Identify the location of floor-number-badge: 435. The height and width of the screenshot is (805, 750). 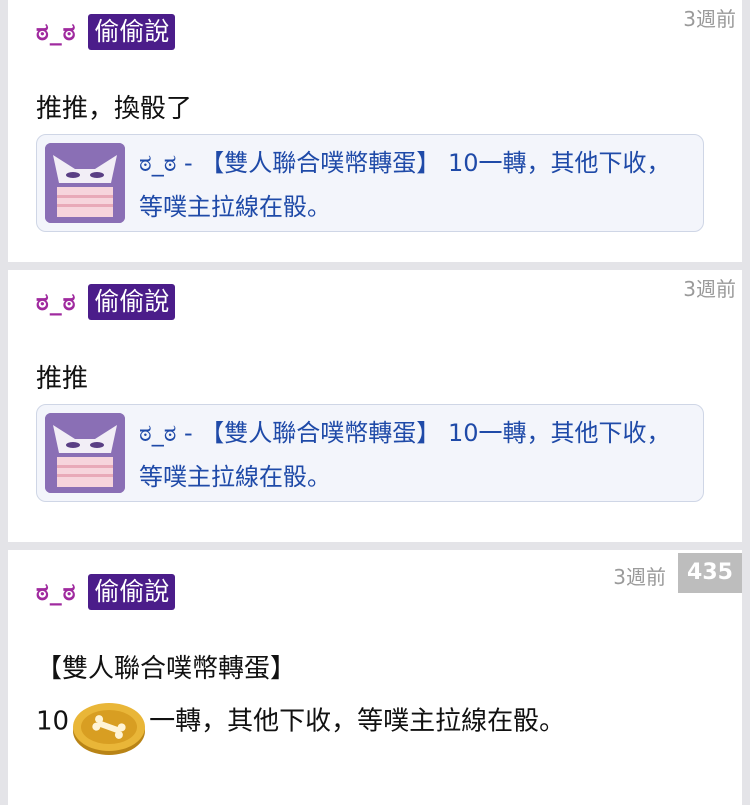
(710, 573).